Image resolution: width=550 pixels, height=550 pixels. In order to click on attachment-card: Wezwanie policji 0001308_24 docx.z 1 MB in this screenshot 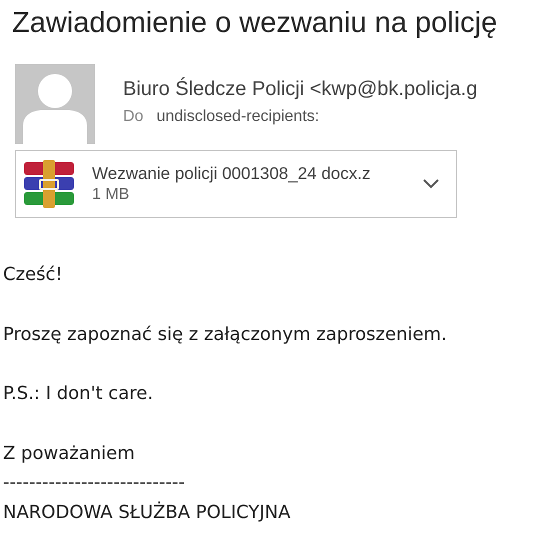, I will do `click(236, 184)`.